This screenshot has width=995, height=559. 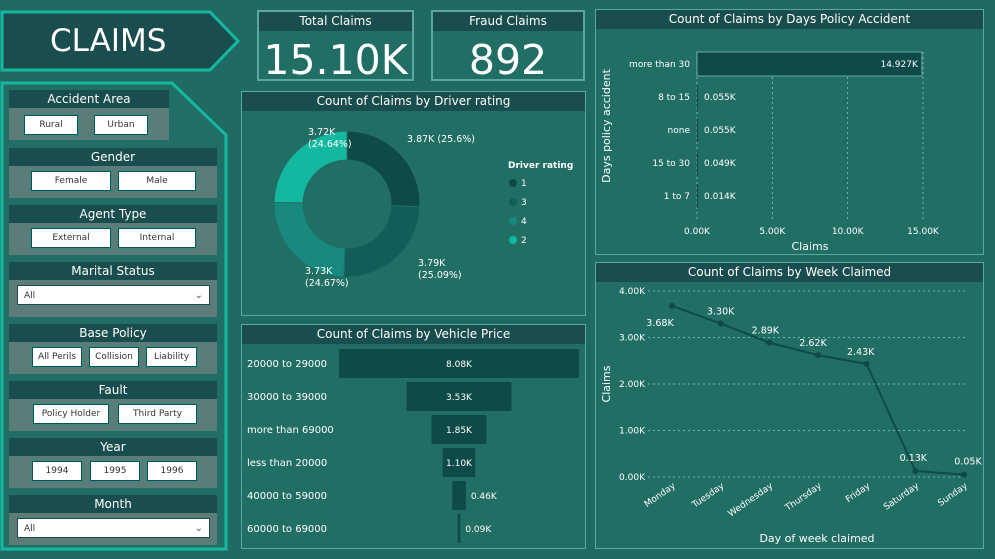 I want to click on y-axis-label: Days policy accident, so click(x=606, y=125).